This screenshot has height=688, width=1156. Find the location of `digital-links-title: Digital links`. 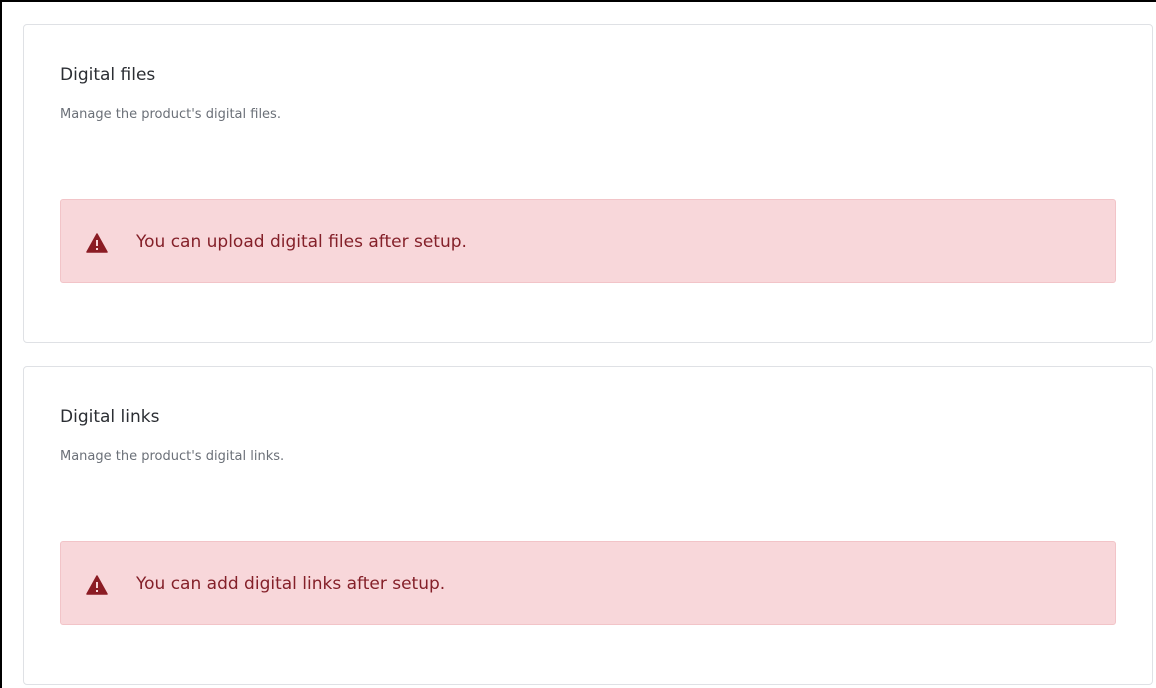

digital-links-title: Digital links is located at coordinates (110, 417).